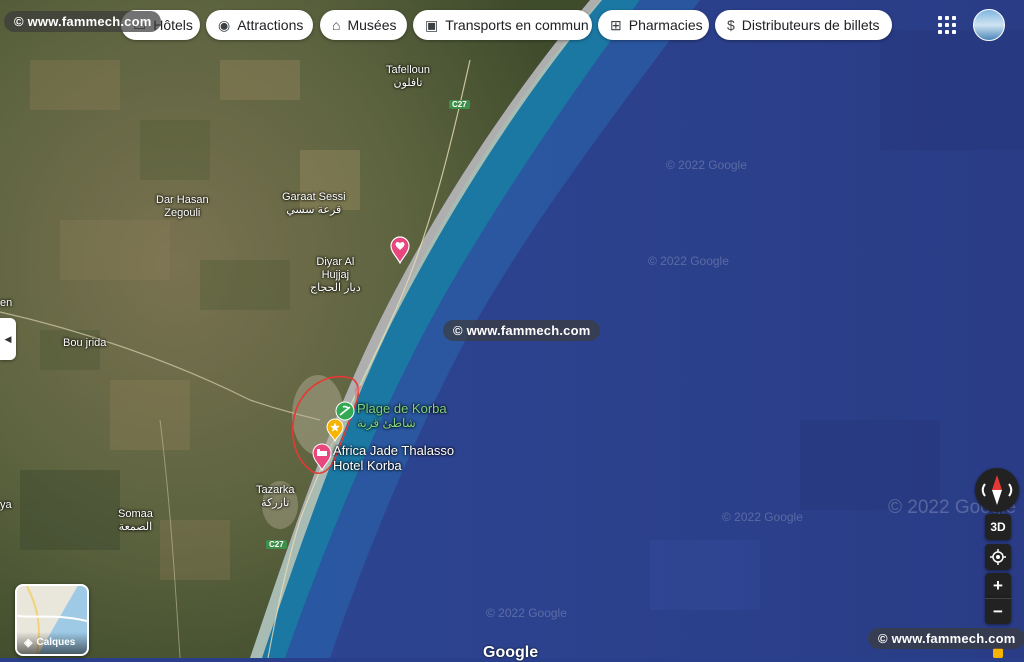 Image resolution: width=1024 pixels, height=662 pixels. What do you see at coordinates (56, 642) in the screenshot?
I see `layers-label: Calques` at bounding box center [56, 642].